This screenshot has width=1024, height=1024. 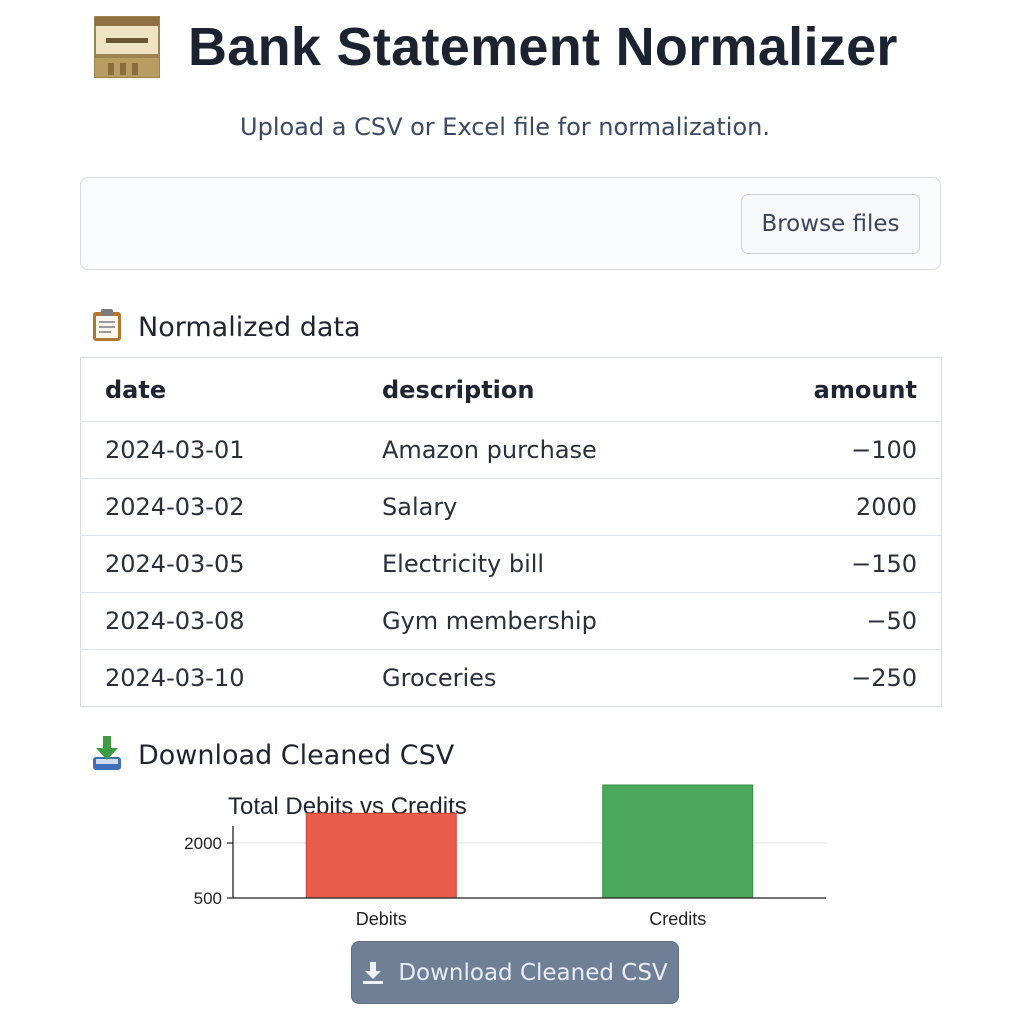 I want to click on cell-description: Gym membership, so click(x=572, y=621).